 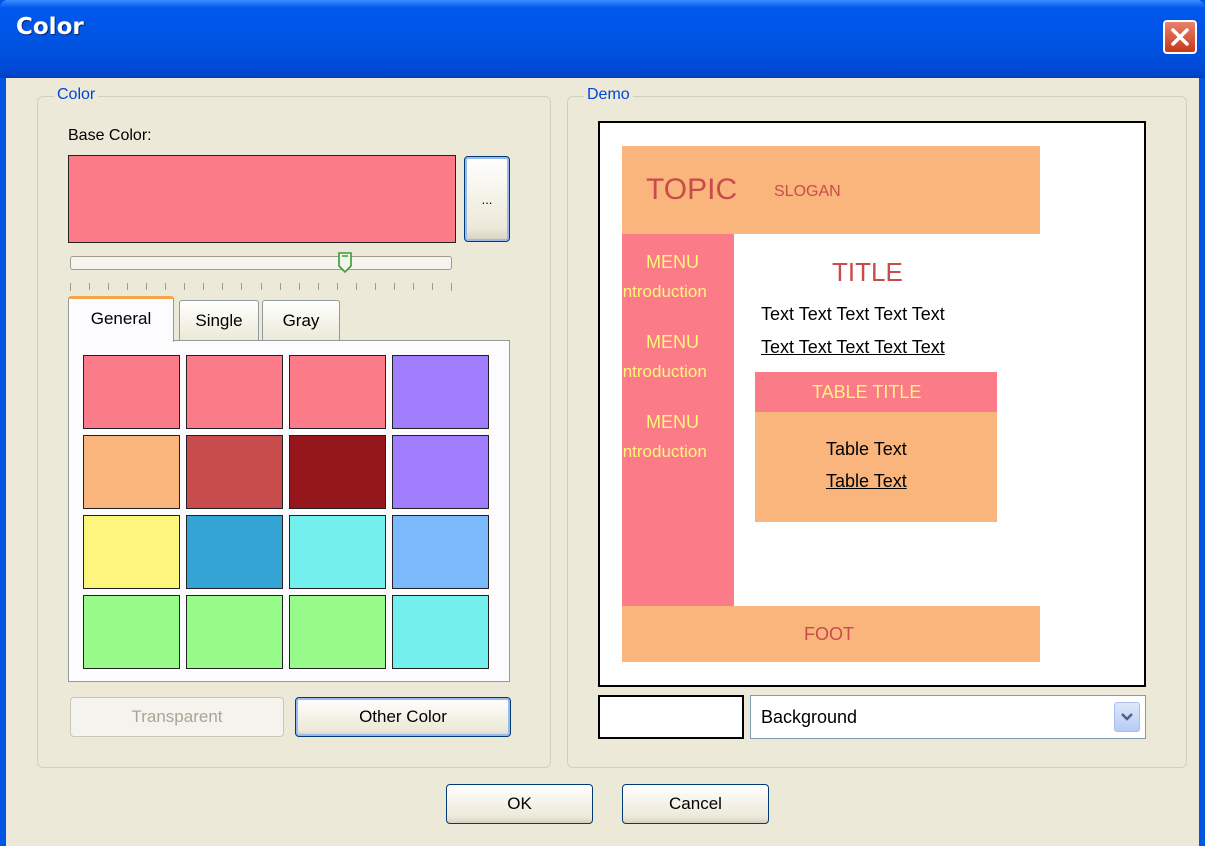 What do you see at coordinates (608, 95) in the screenshot?
I see `demo-group-label: Demo` at bounding box center [608, 95].